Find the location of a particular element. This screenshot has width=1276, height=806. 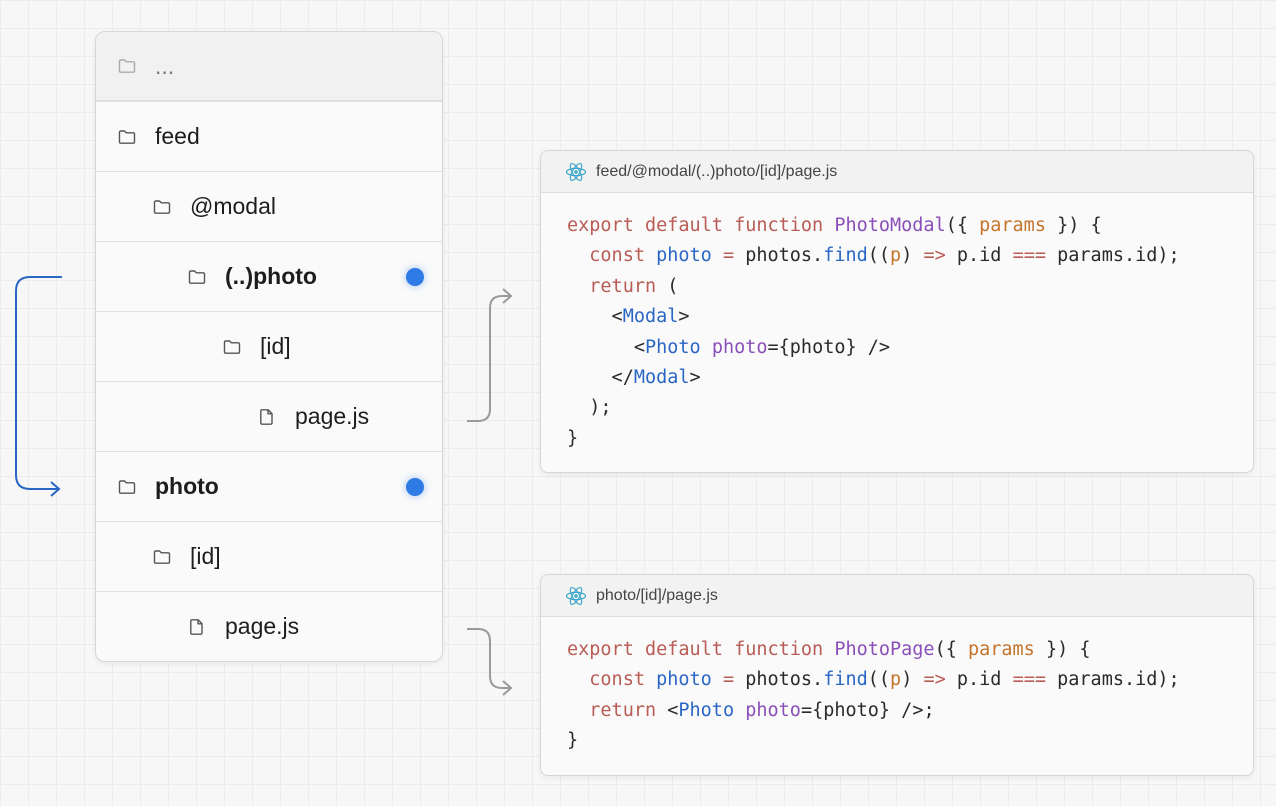

tree-folder-row: @modal is located at coordinates (269, 206).